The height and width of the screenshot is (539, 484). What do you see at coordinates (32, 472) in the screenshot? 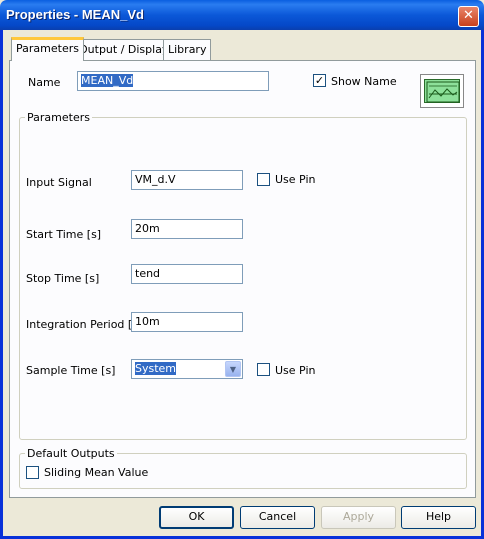
I see `sliding-mean-checkbox` at bounding box center [32, 472].